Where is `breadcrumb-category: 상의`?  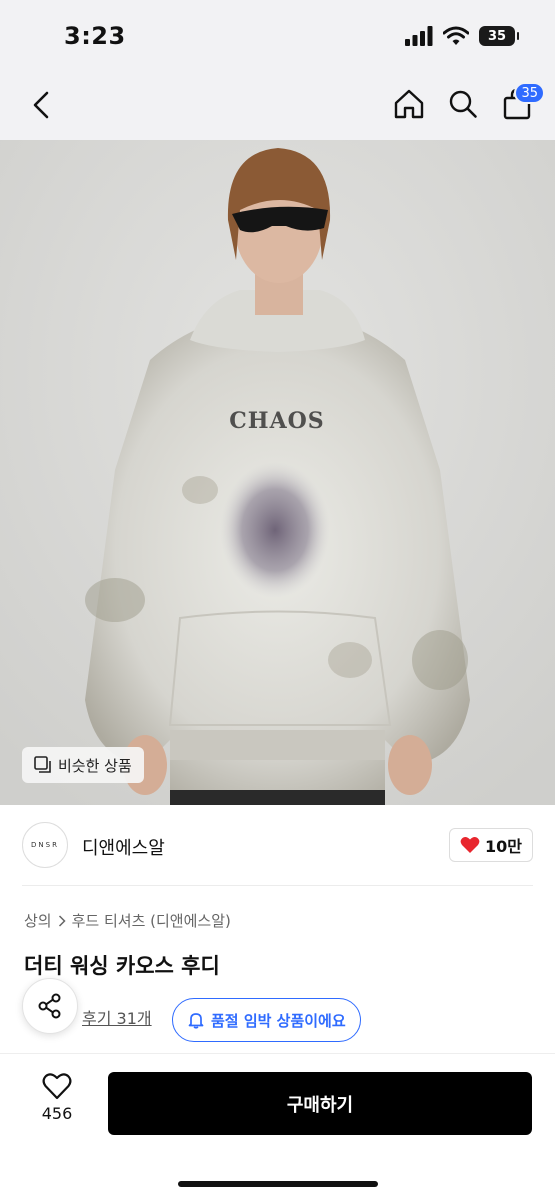 breadcrumb-category: 상의 is located at coordinates (38, 920).